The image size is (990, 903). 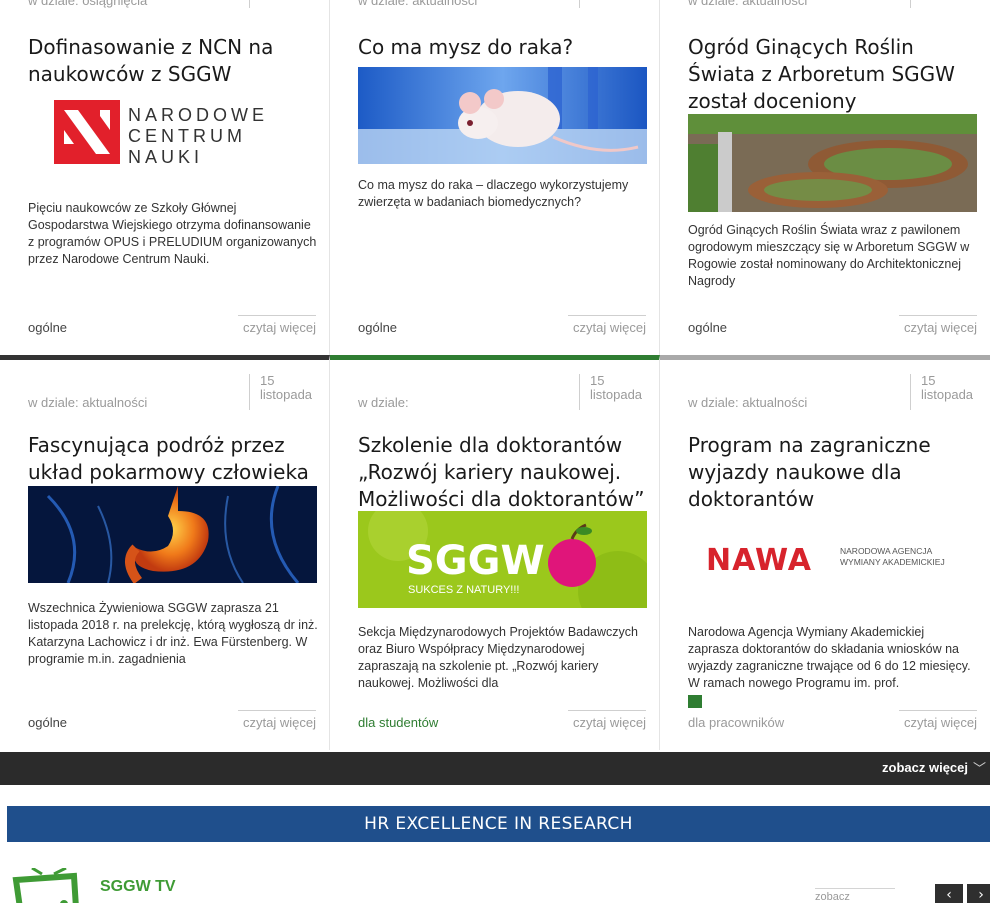 I want to click on card-title: Co ma mysz do raka?, so click(x=501, y=47).